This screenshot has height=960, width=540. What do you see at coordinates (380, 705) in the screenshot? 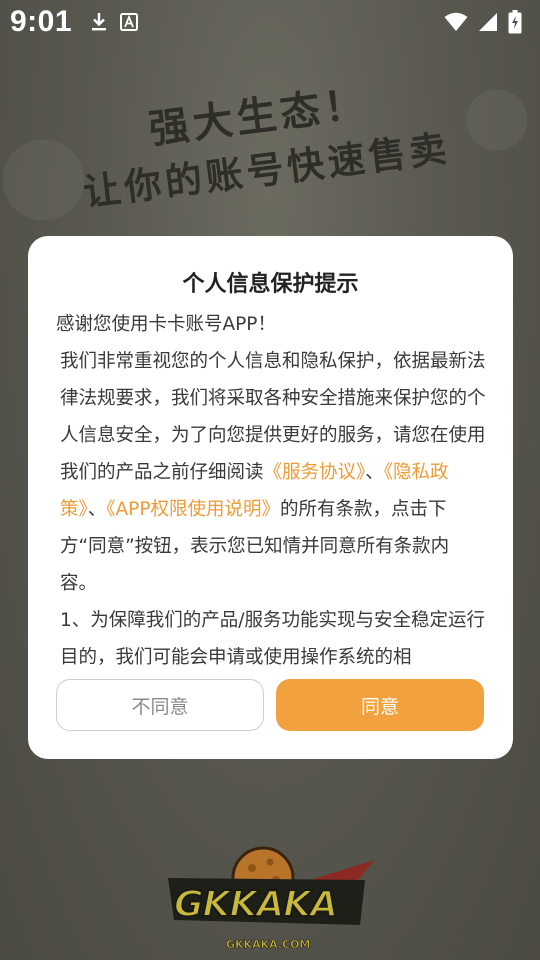
I see `agree-button: 同意` at bounding box center [380, 705].